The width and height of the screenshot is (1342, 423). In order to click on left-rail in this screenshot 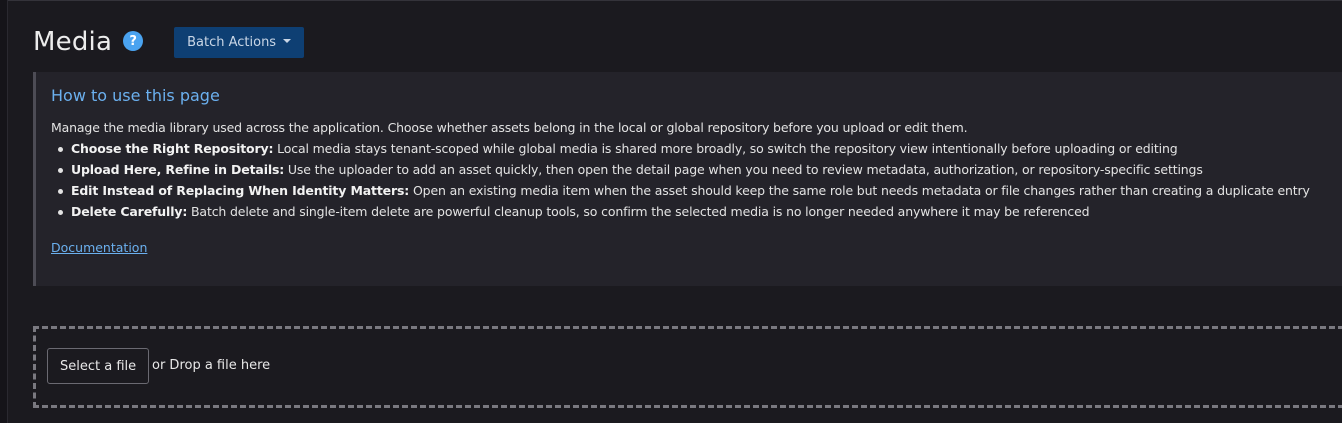, I will do `click(4, 211)`.